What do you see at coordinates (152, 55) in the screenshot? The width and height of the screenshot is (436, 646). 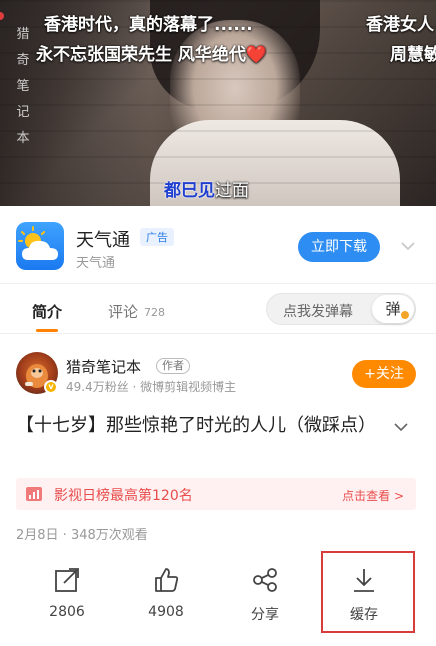 I see `video-overlay-text: 永不忘张国荣先生 风华绝代❤️` at bounding box center [152, 55].